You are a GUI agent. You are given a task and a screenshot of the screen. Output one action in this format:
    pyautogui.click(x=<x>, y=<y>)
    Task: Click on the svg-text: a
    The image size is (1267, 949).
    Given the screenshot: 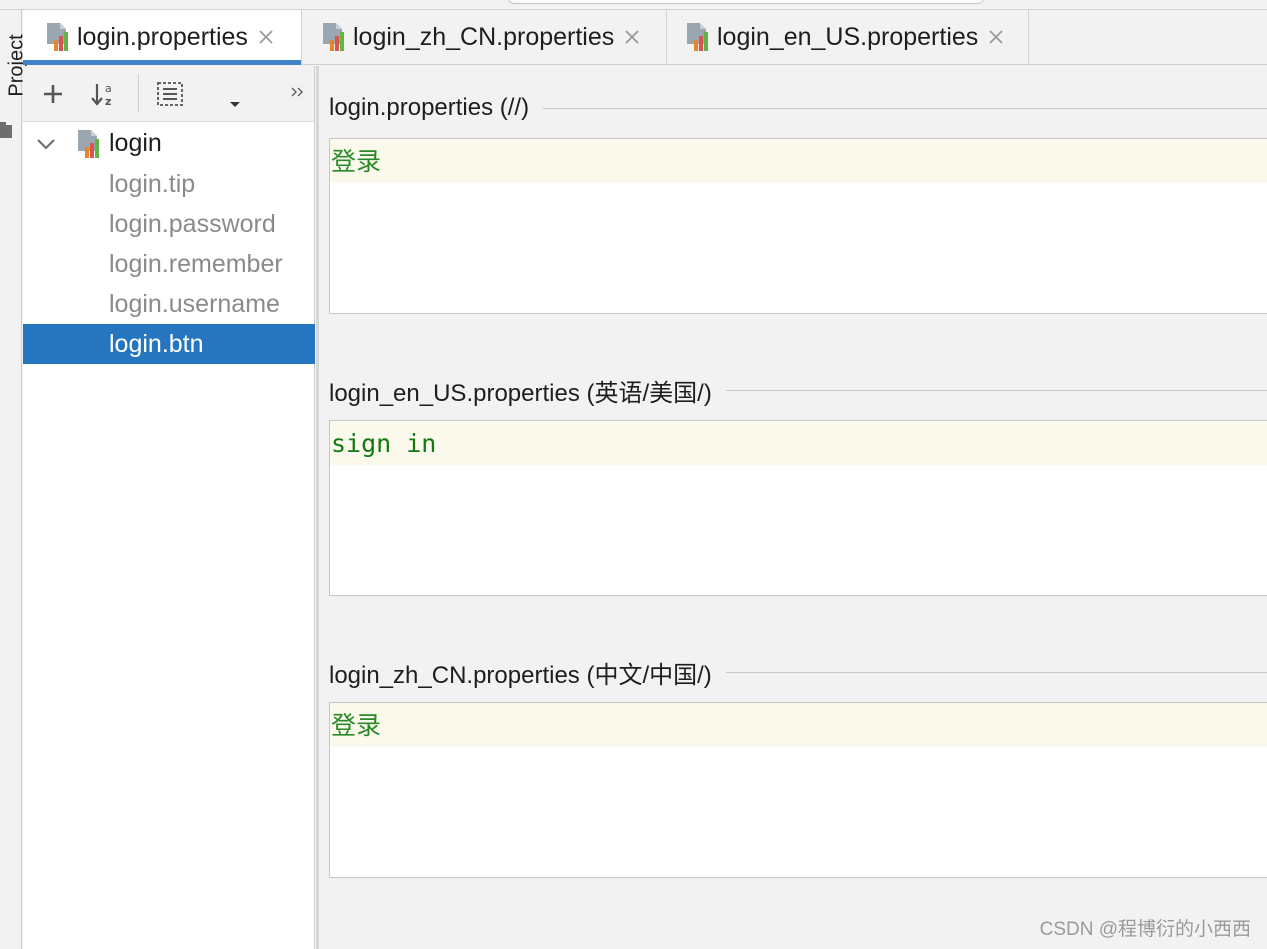 What is the action you would take?
    pyautogui.click(x=108, y=88)
    